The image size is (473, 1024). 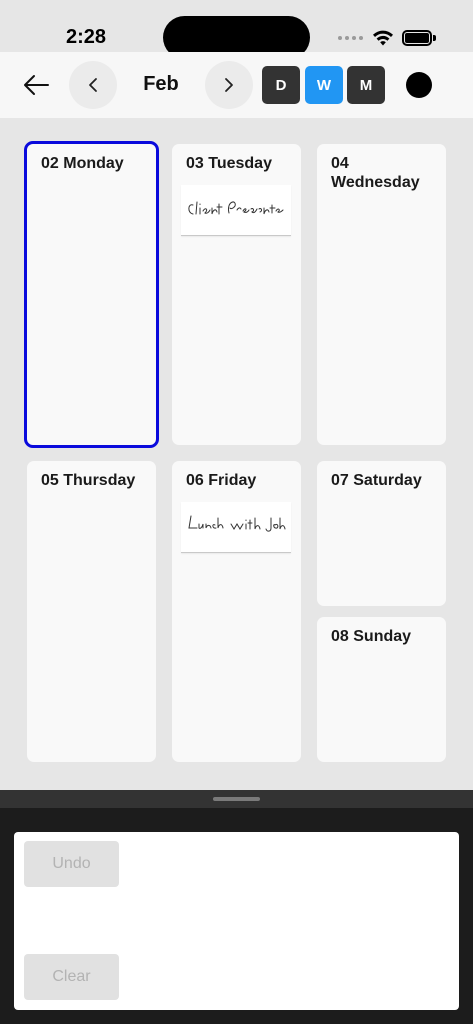 I want to click on day-title: 08 Sunday, so click(x=371, y=636).